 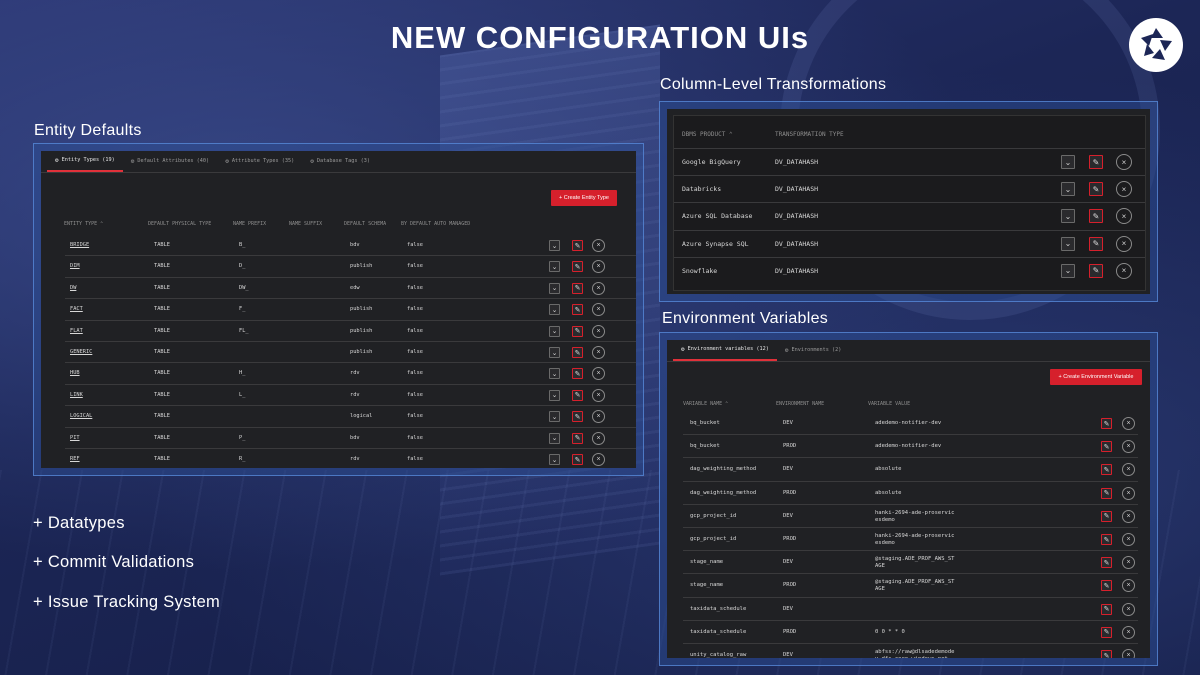 I want to click on create-environment-variable-button: + Create Environment Variable, so click(x=1096, y=377).